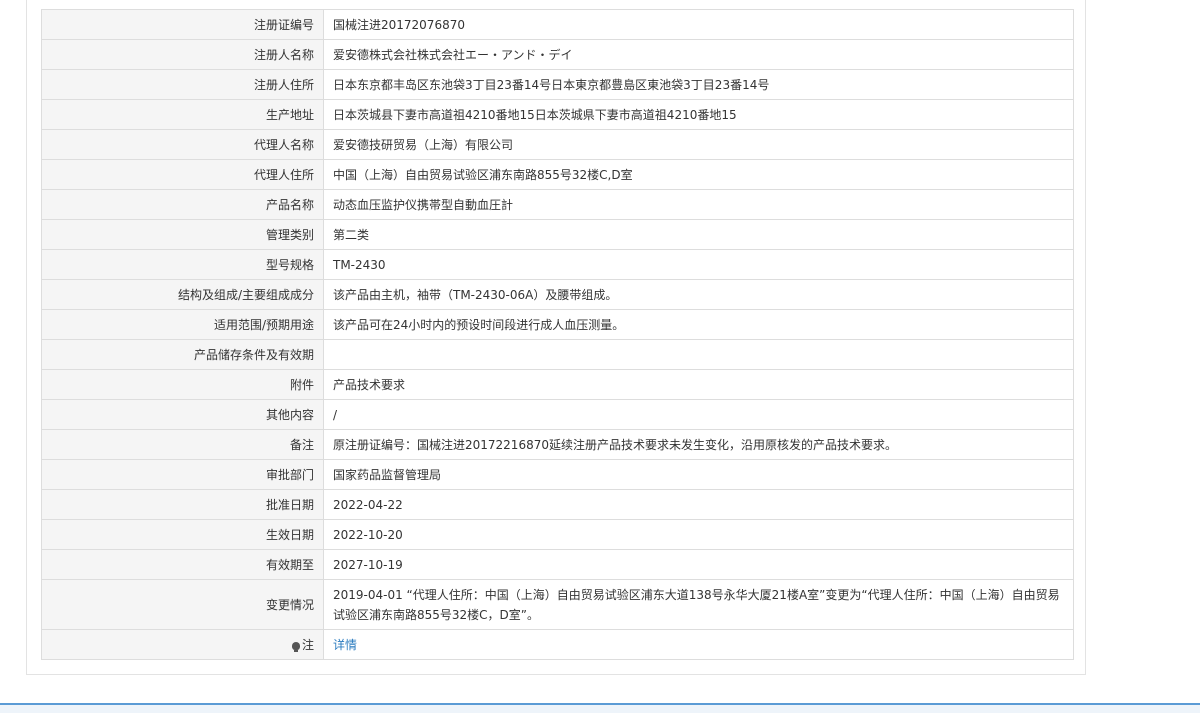 This screenshot has height=713, width=1200. I want to click on row-value: 2022-04-22, so click(698, 504).